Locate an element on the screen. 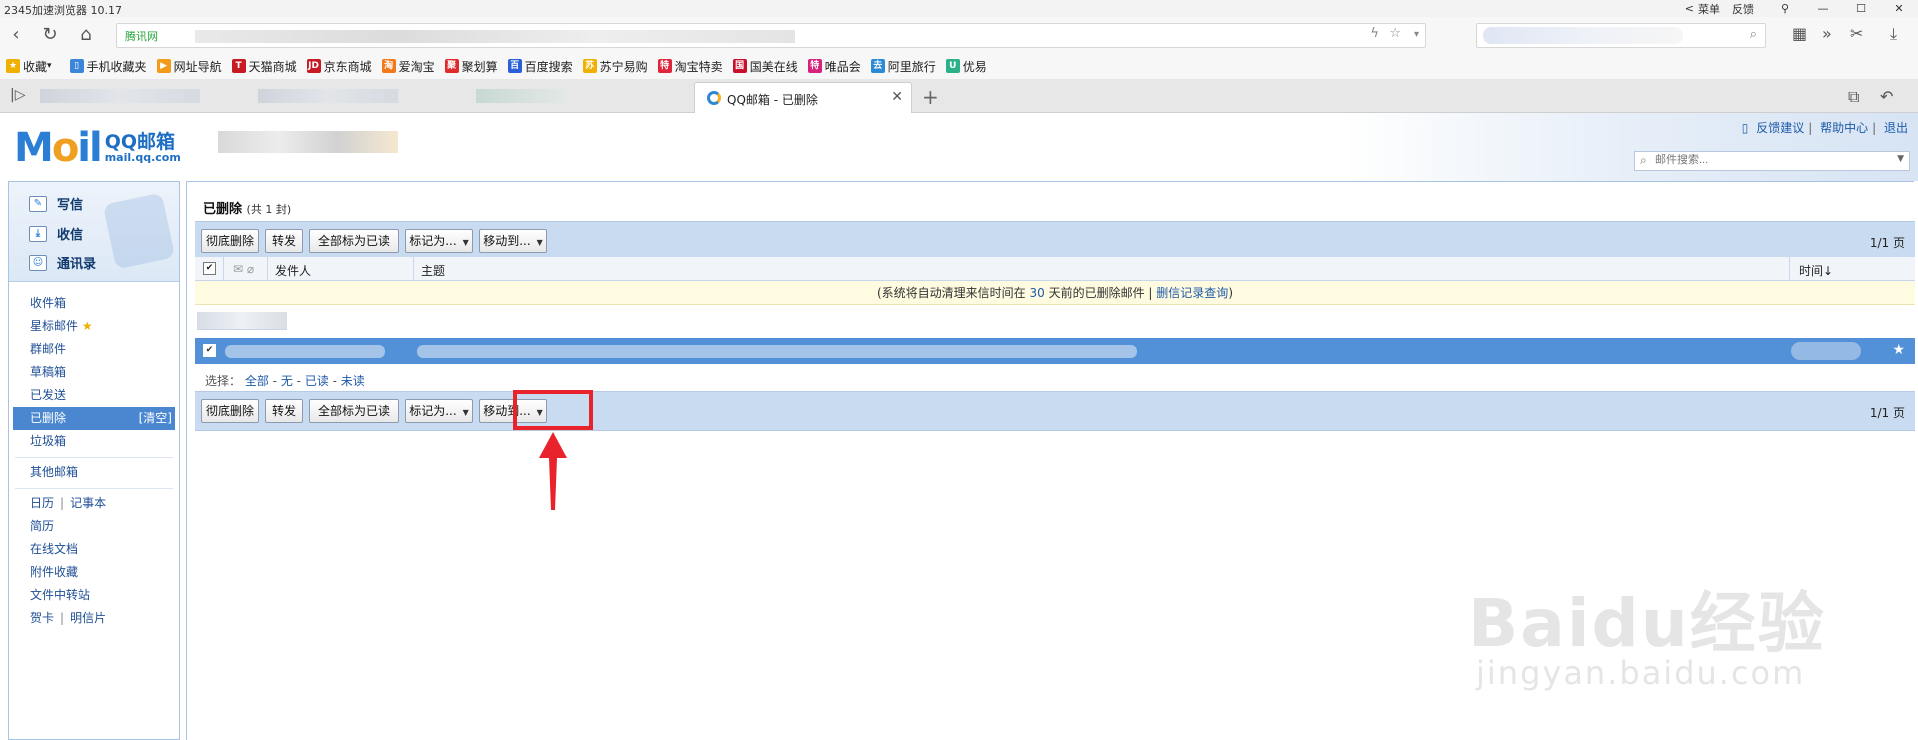  bookmark-item: 去阿里旅行 is located at coordinates (903, 66).